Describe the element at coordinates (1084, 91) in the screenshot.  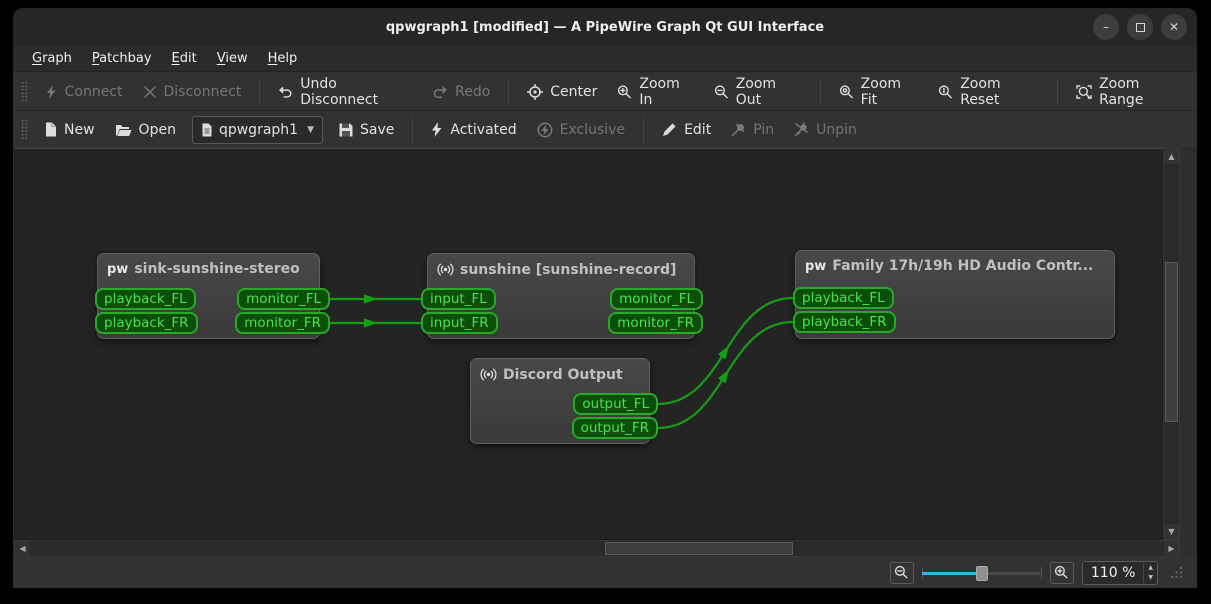
I see `zoom-range-icon` at that location.